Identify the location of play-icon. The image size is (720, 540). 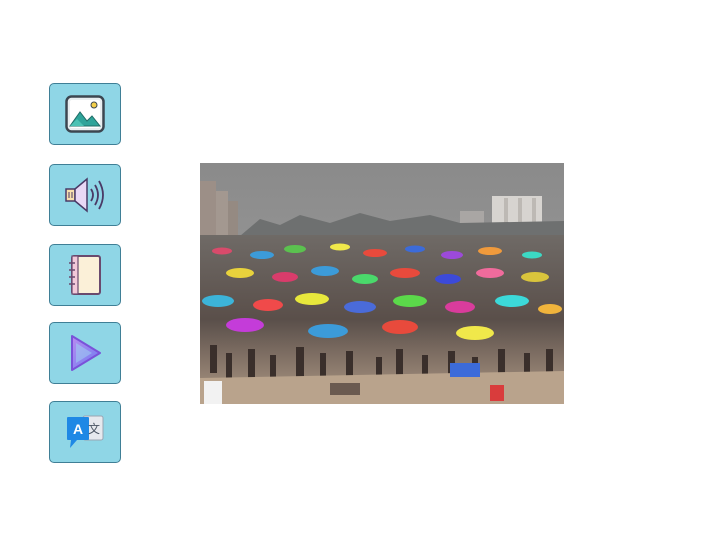
(85, 353).